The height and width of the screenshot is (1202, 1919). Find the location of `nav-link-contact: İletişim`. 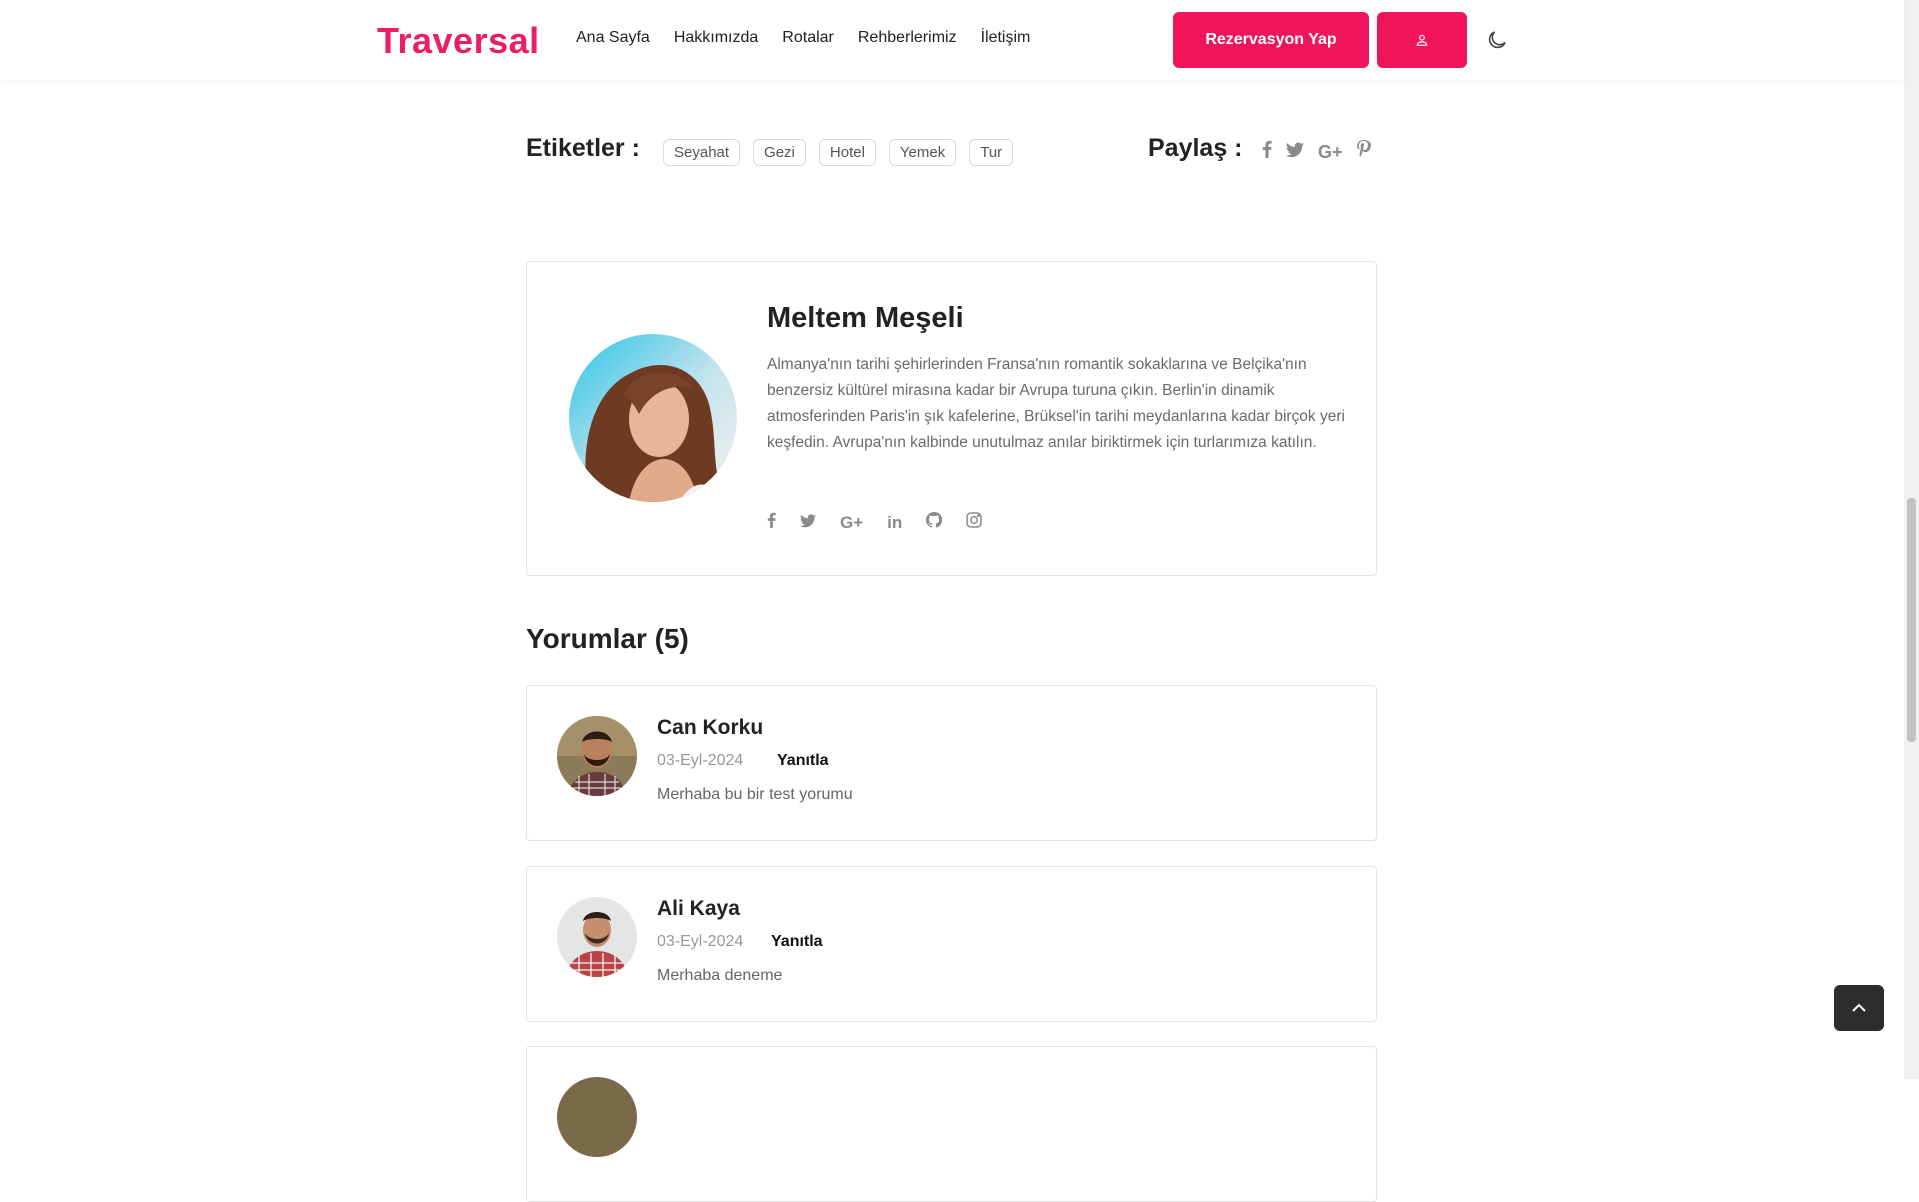

nav-link-contact: İletişim is located at coordinates (1006, 38).